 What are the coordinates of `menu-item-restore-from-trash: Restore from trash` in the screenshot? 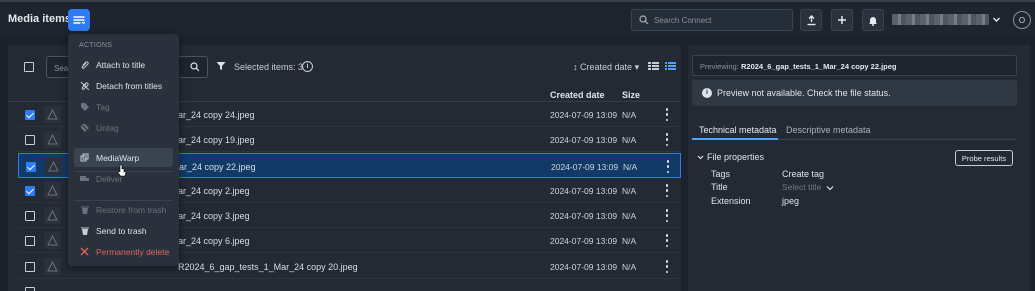 It's located at (123, 209).